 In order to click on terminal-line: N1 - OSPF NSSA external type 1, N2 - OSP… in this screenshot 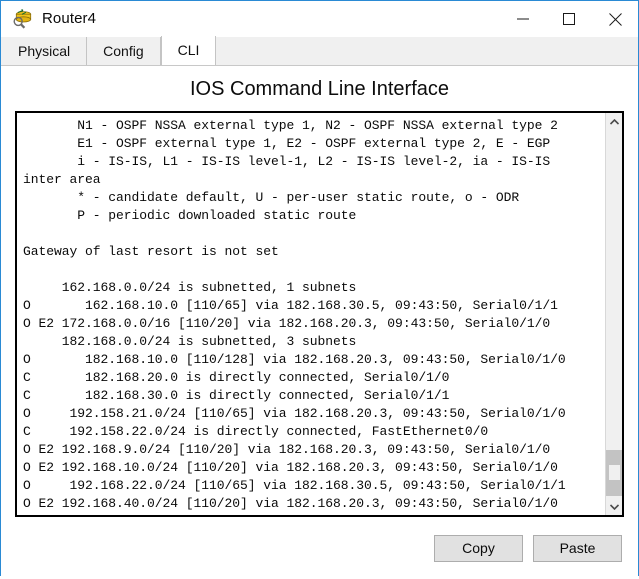, I will do `click(290, 125)`.